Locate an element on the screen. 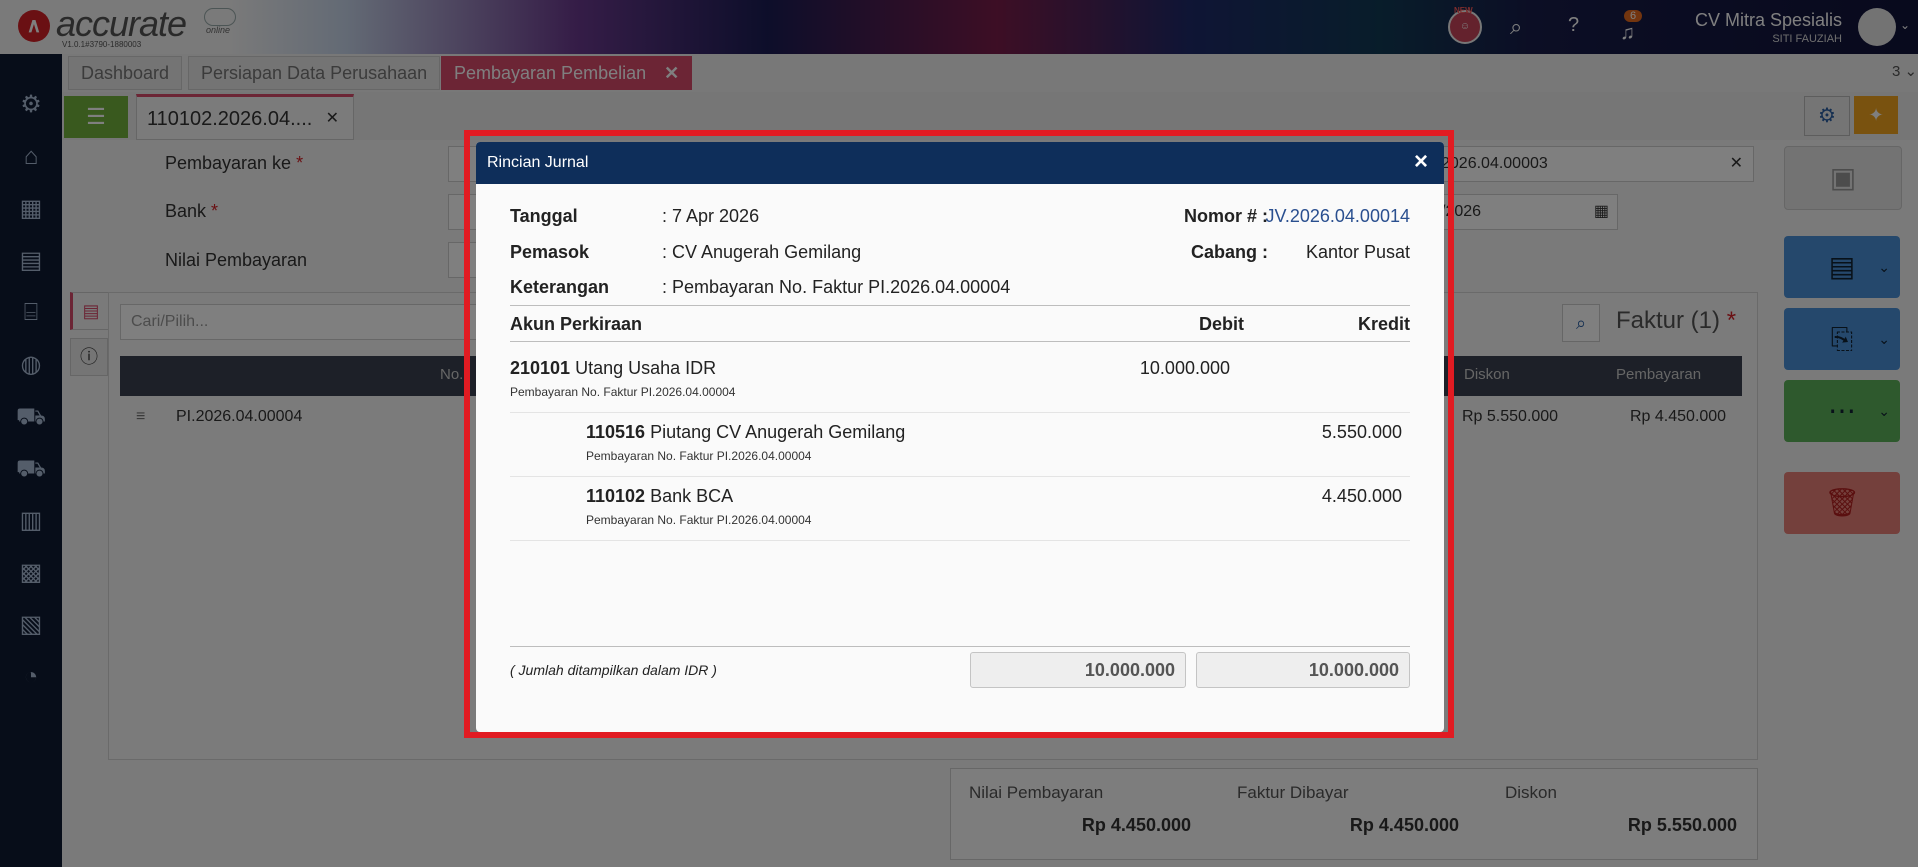 This screenshot has height=867, width=1918. dialog-header: Rincian Jurnal × is located at coordinates (960, 163).